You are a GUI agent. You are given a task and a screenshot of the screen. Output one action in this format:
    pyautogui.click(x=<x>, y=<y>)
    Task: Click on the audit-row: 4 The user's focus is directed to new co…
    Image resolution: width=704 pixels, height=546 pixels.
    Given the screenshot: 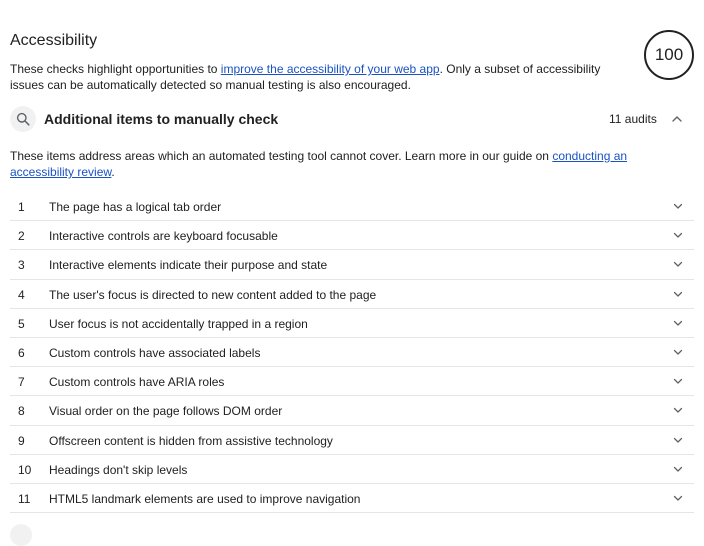 What is the action you would take?
    pyautogui.click(x=352, y=294)
    